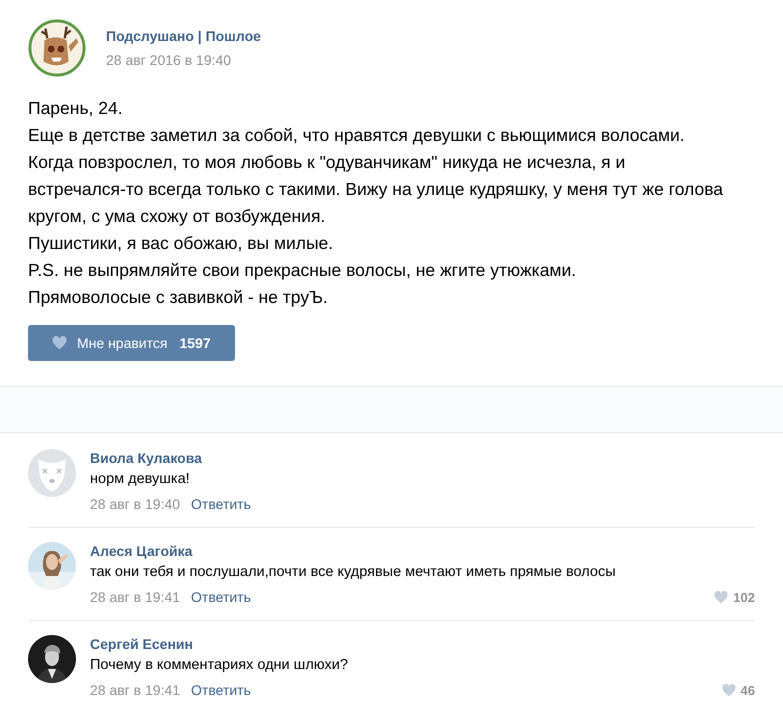 This screenshot has height=712, width=783. What do you see at coordinates (178, 297) in the screenshot?
I see `post-text: Прямоволосые с завивкой - не труЪ.` at bounding box center [178, 297].